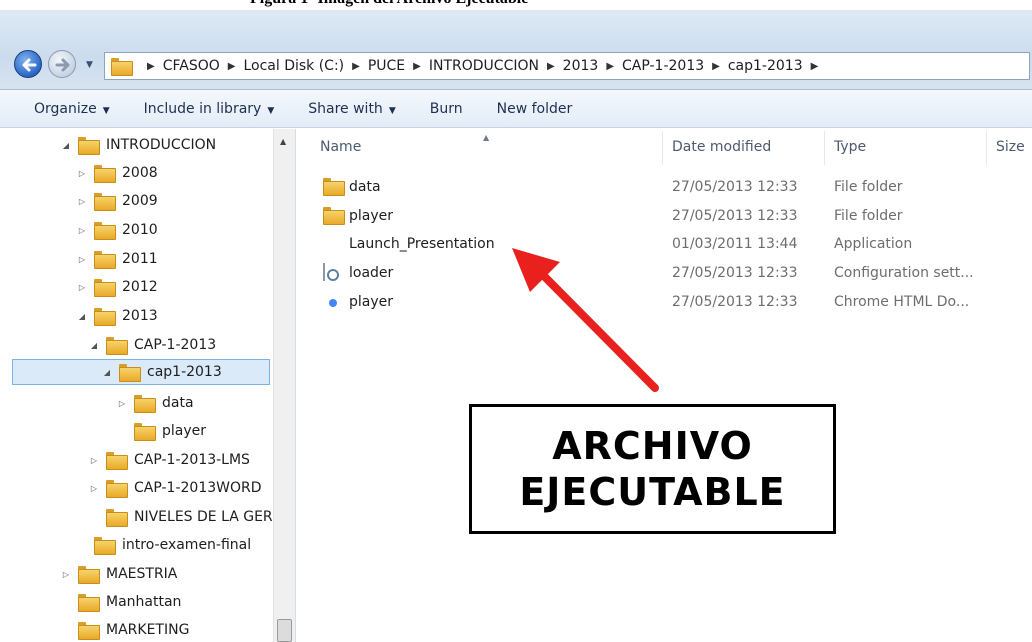 Image resolution: width=1032 pixels, height=642 pixels. I want to click on callout-line-2: EJECUTABLE, so click(652, 492).